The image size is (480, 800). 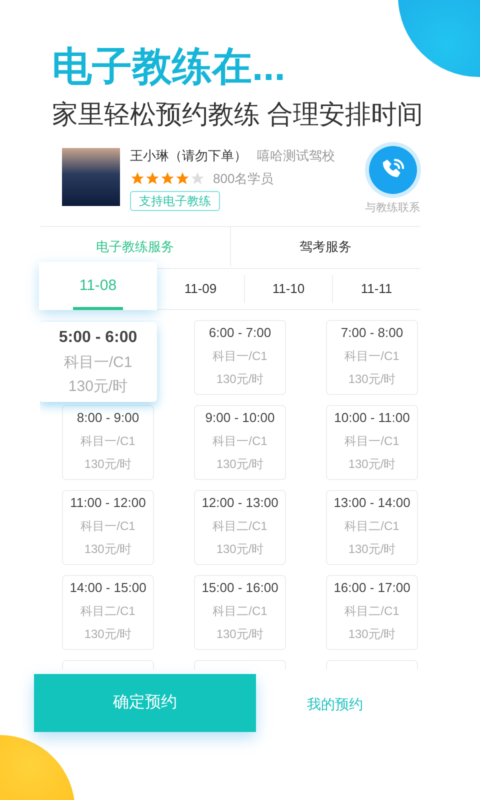 I want to click on student-count: 800名学员, so click(x=243, y=179).